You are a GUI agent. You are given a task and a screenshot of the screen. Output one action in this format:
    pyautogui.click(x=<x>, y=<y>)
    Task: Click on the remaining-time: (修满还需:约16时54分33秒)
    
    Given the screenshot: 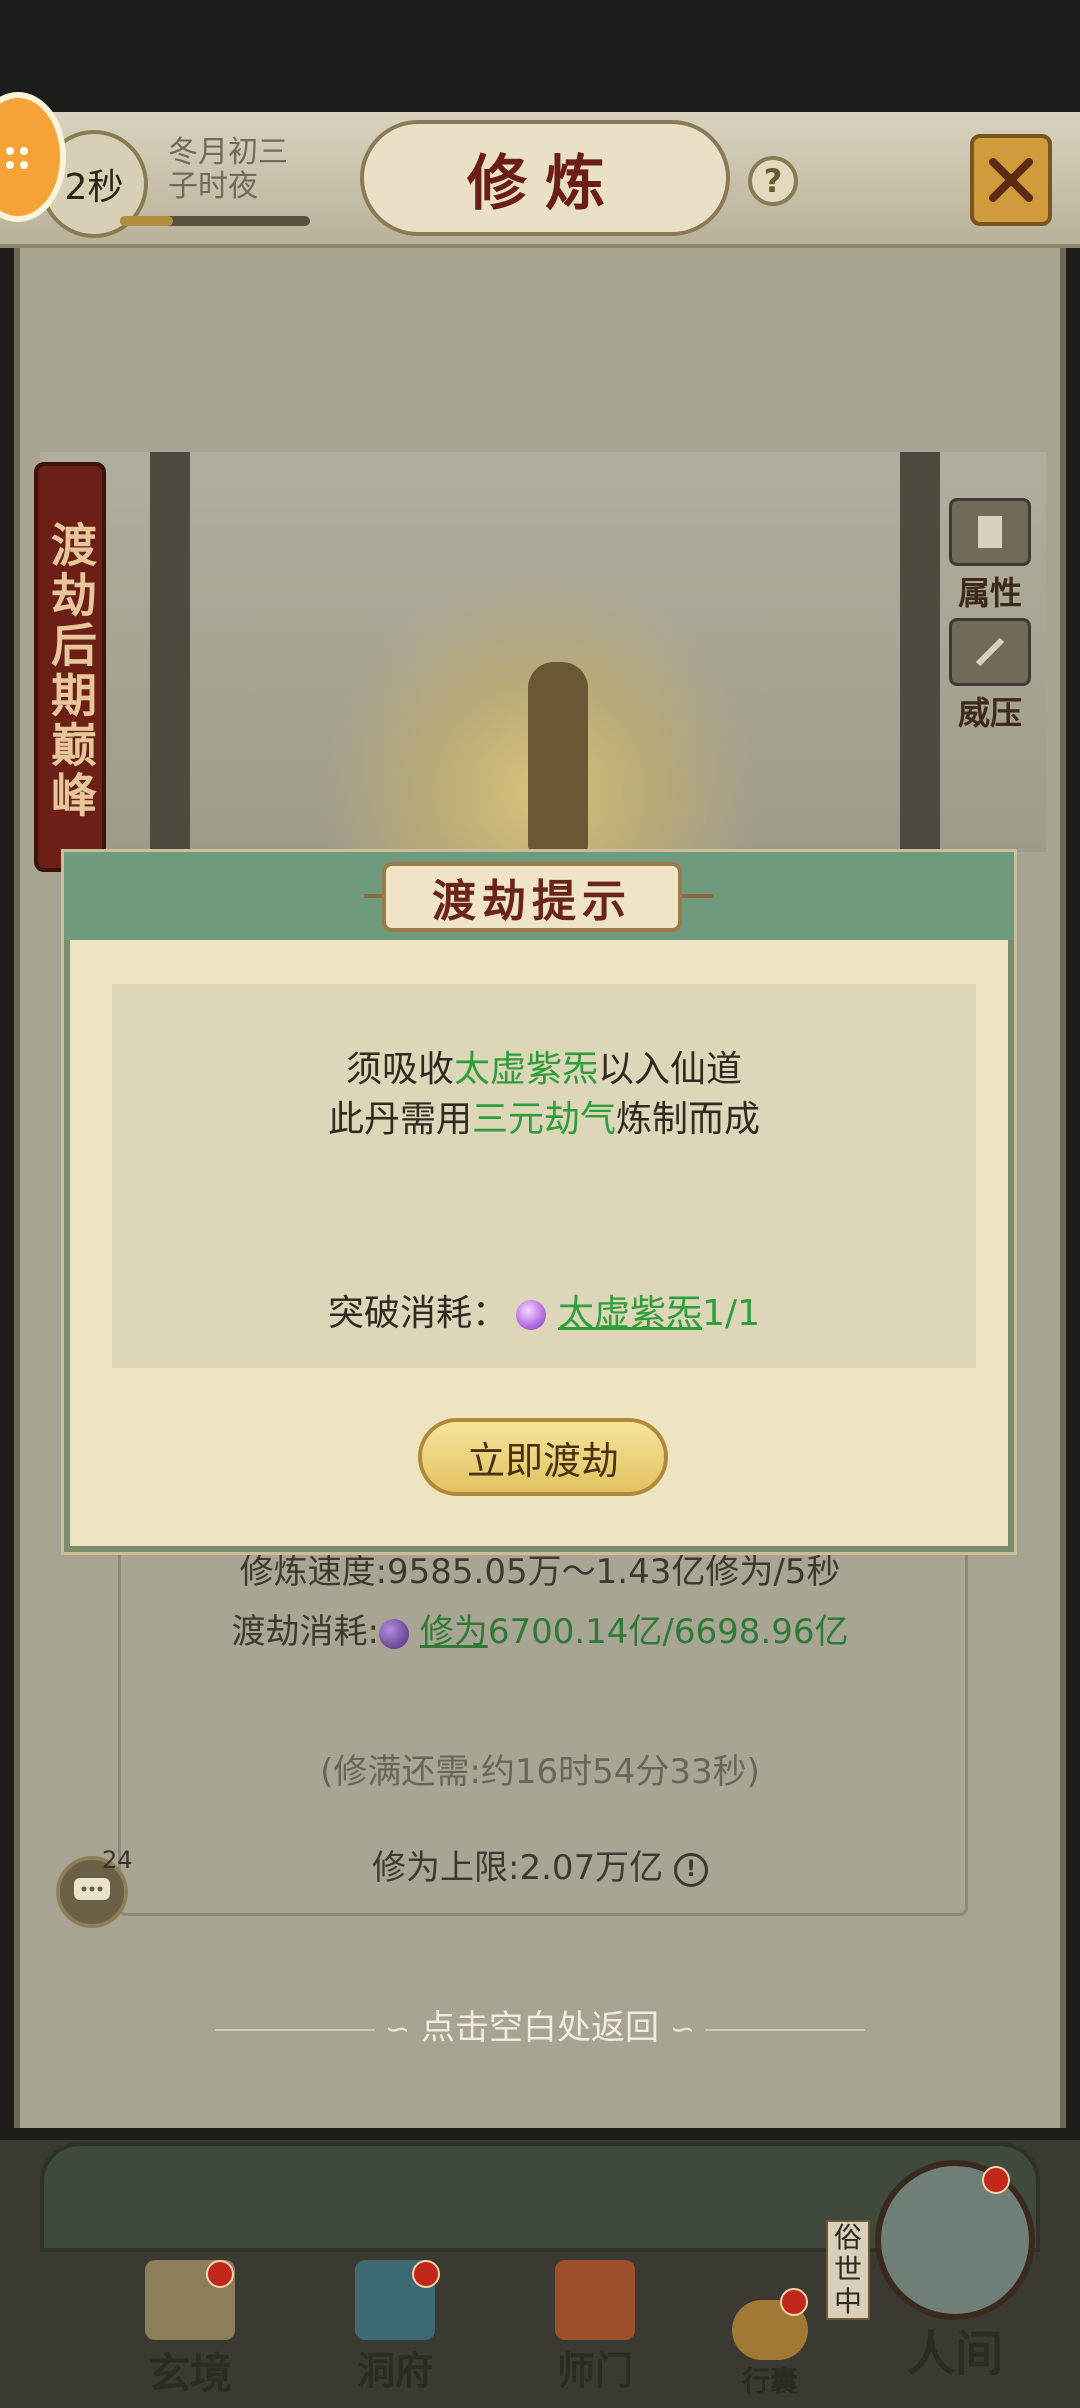 What is the action you would take?
    pyautogui.click(x=540, y=1772)
    